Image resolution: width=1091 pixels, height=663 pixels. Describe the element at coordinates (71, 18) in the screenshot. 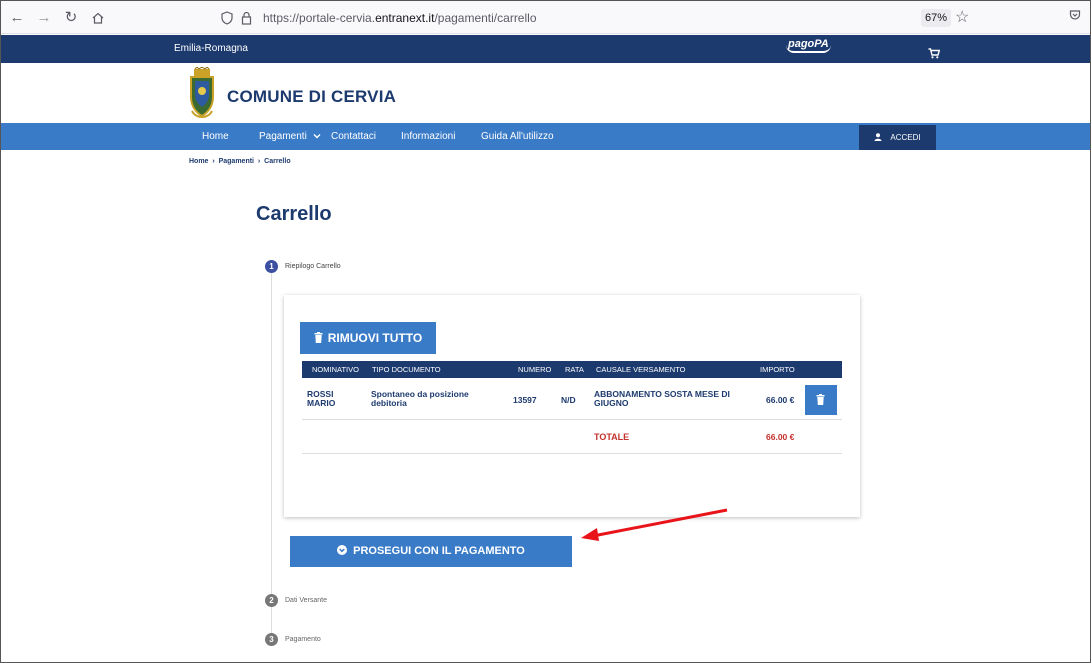

I see `reload-icon: ↻` at that location.